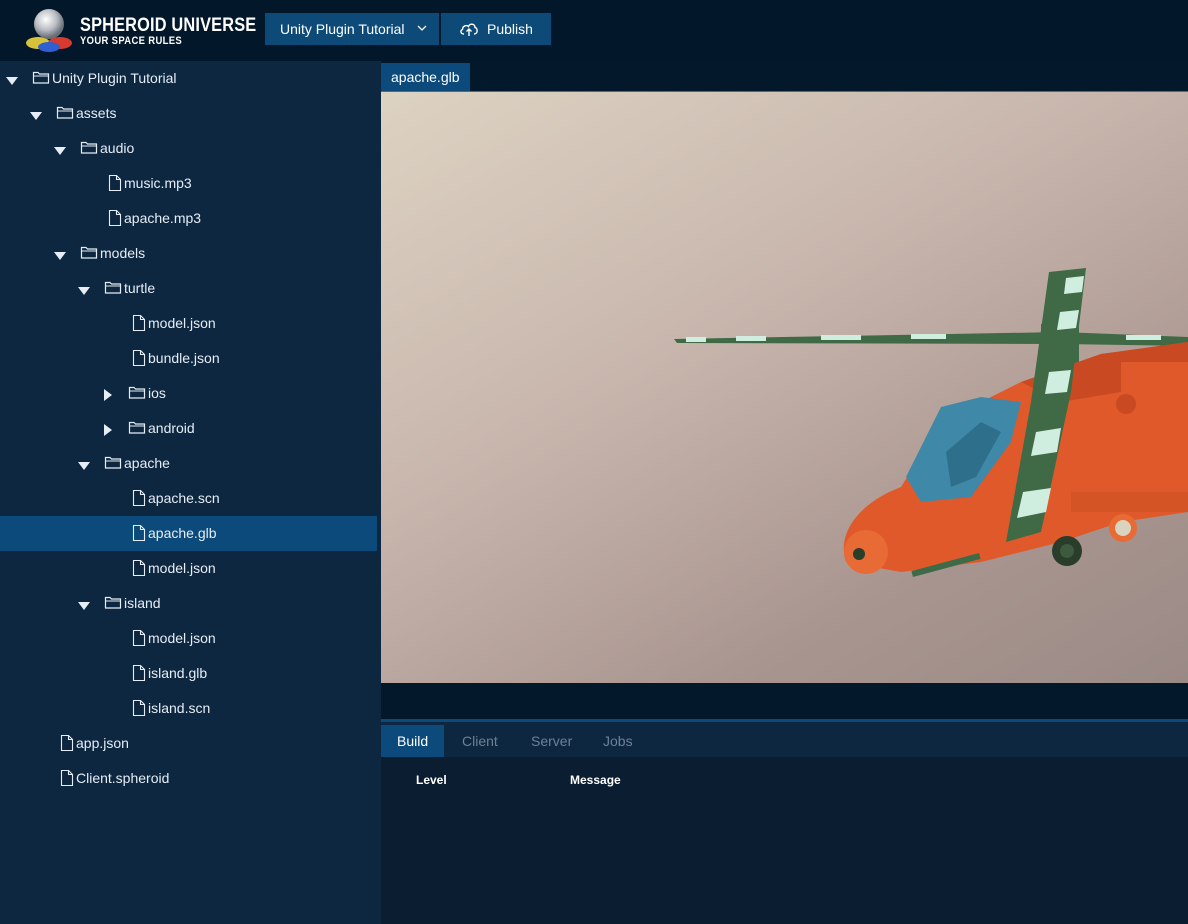 Image resolution: width=1188 pixels, height=924 pixels. Describe the element at coordinates (147, 463) in the screenshot. I see `tree-item-label: apache` at that location.